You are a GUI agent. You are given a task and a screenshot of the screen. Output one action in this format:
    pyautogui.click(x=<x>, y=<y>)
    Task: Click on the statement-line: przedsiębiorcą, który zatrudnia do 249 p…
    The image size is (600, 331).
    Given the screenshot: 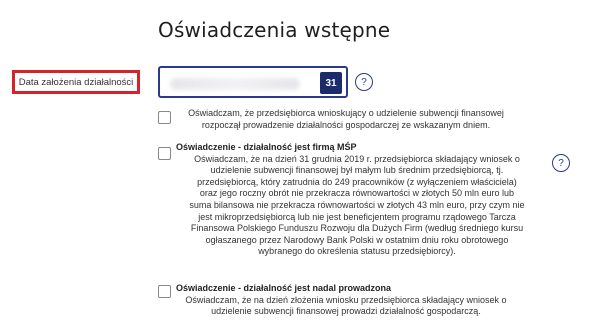 What is the action you would take?
    pyautogui.click(x=357, y=181)
    